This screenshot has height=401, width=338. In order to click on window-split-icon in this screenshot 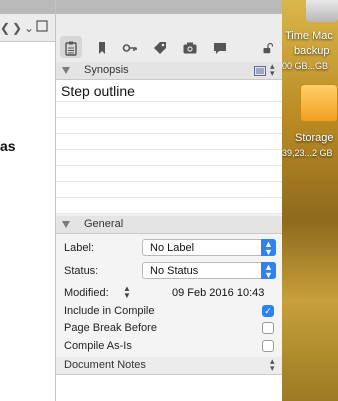, I will do `click(42, 27)`.